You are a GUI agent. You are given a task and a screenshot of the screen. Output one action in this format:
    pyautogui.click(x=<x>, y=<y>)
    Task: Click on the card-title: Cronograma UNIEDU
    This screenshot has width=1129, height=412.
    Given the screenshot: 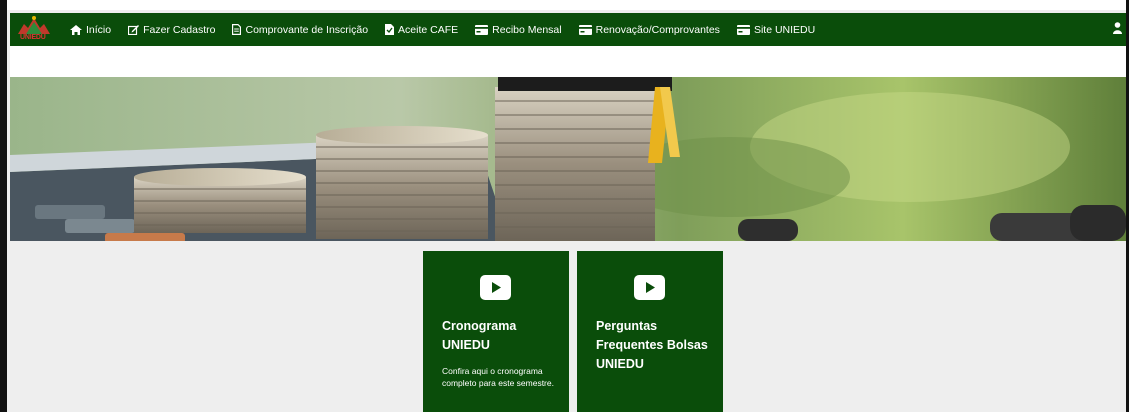 What is the action you would take?
    pyautogui.click(x=479, y=335)
    